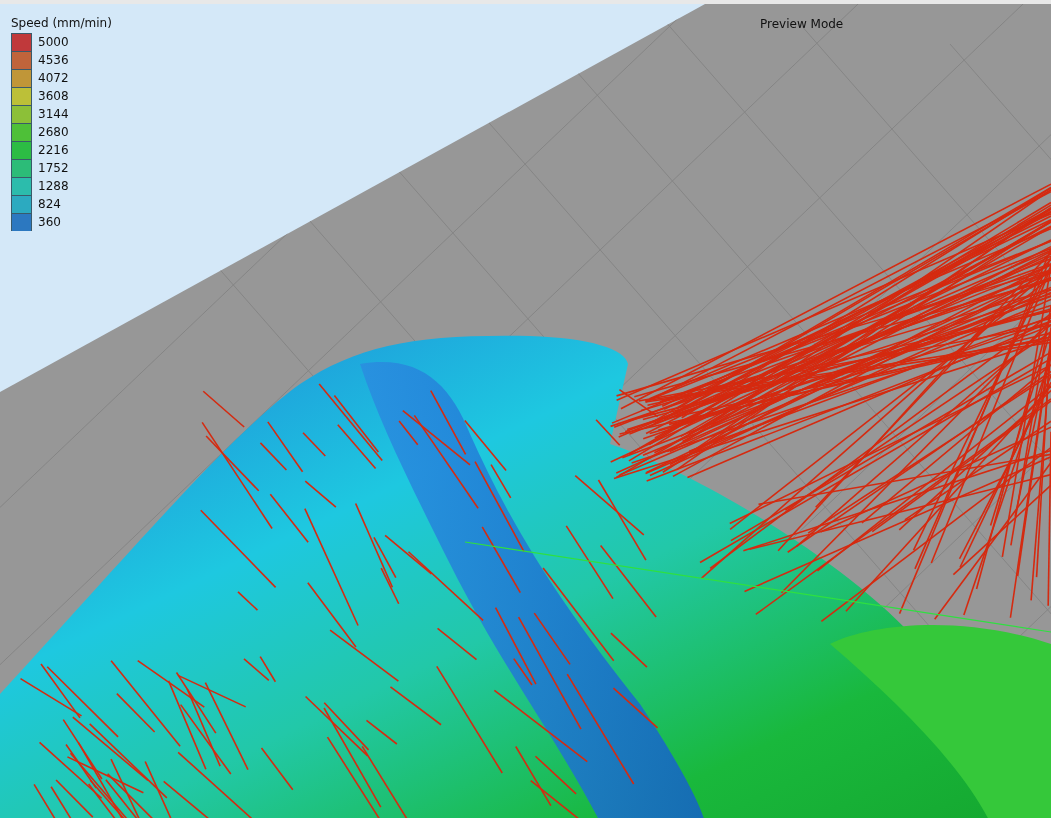 The width and height of the screenshot is (1051, 818). I want to click on legend-value: 3608, so click(53, 96).